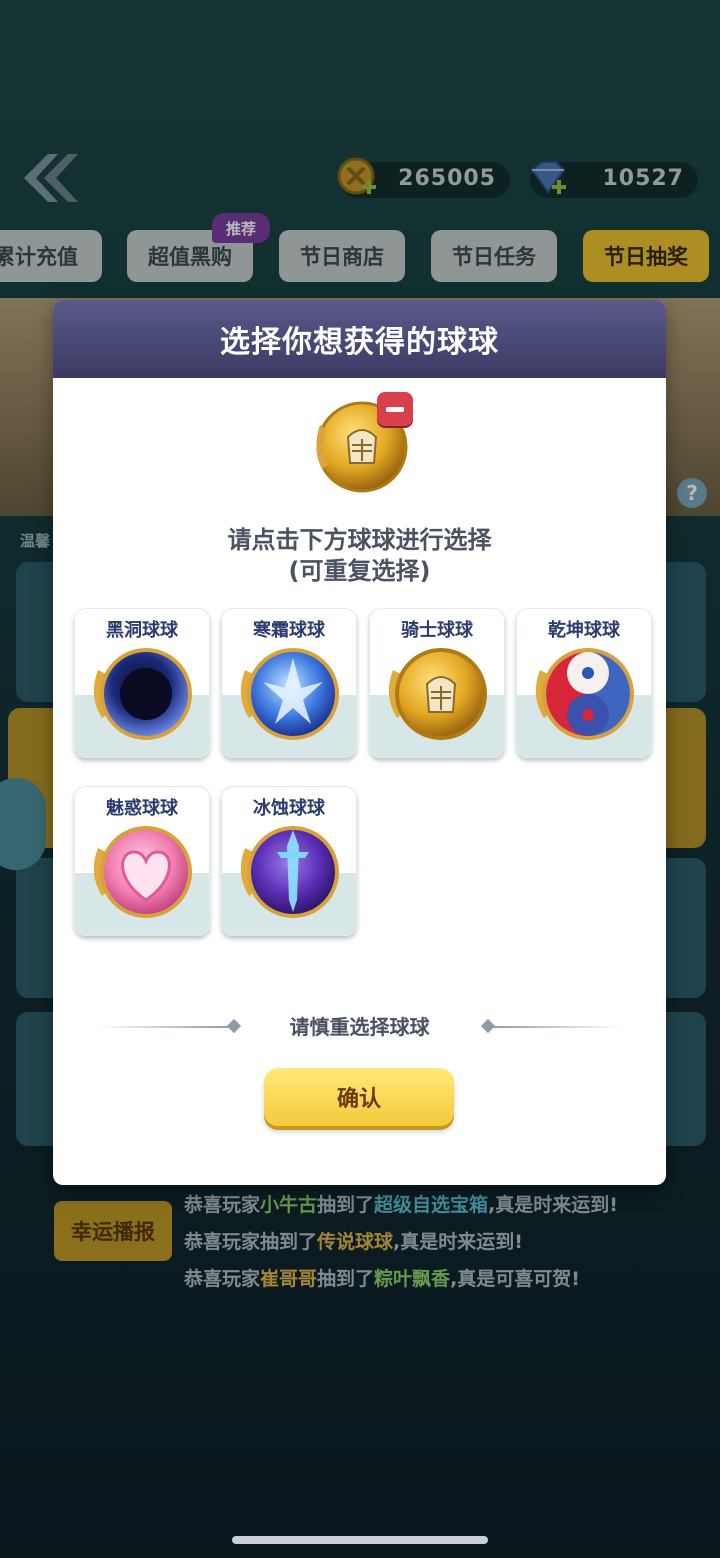  Describe the element at coordinates (359, 540) in the screenshot. I see `instruction-text: 请点击下方球球进行选择` at that location.